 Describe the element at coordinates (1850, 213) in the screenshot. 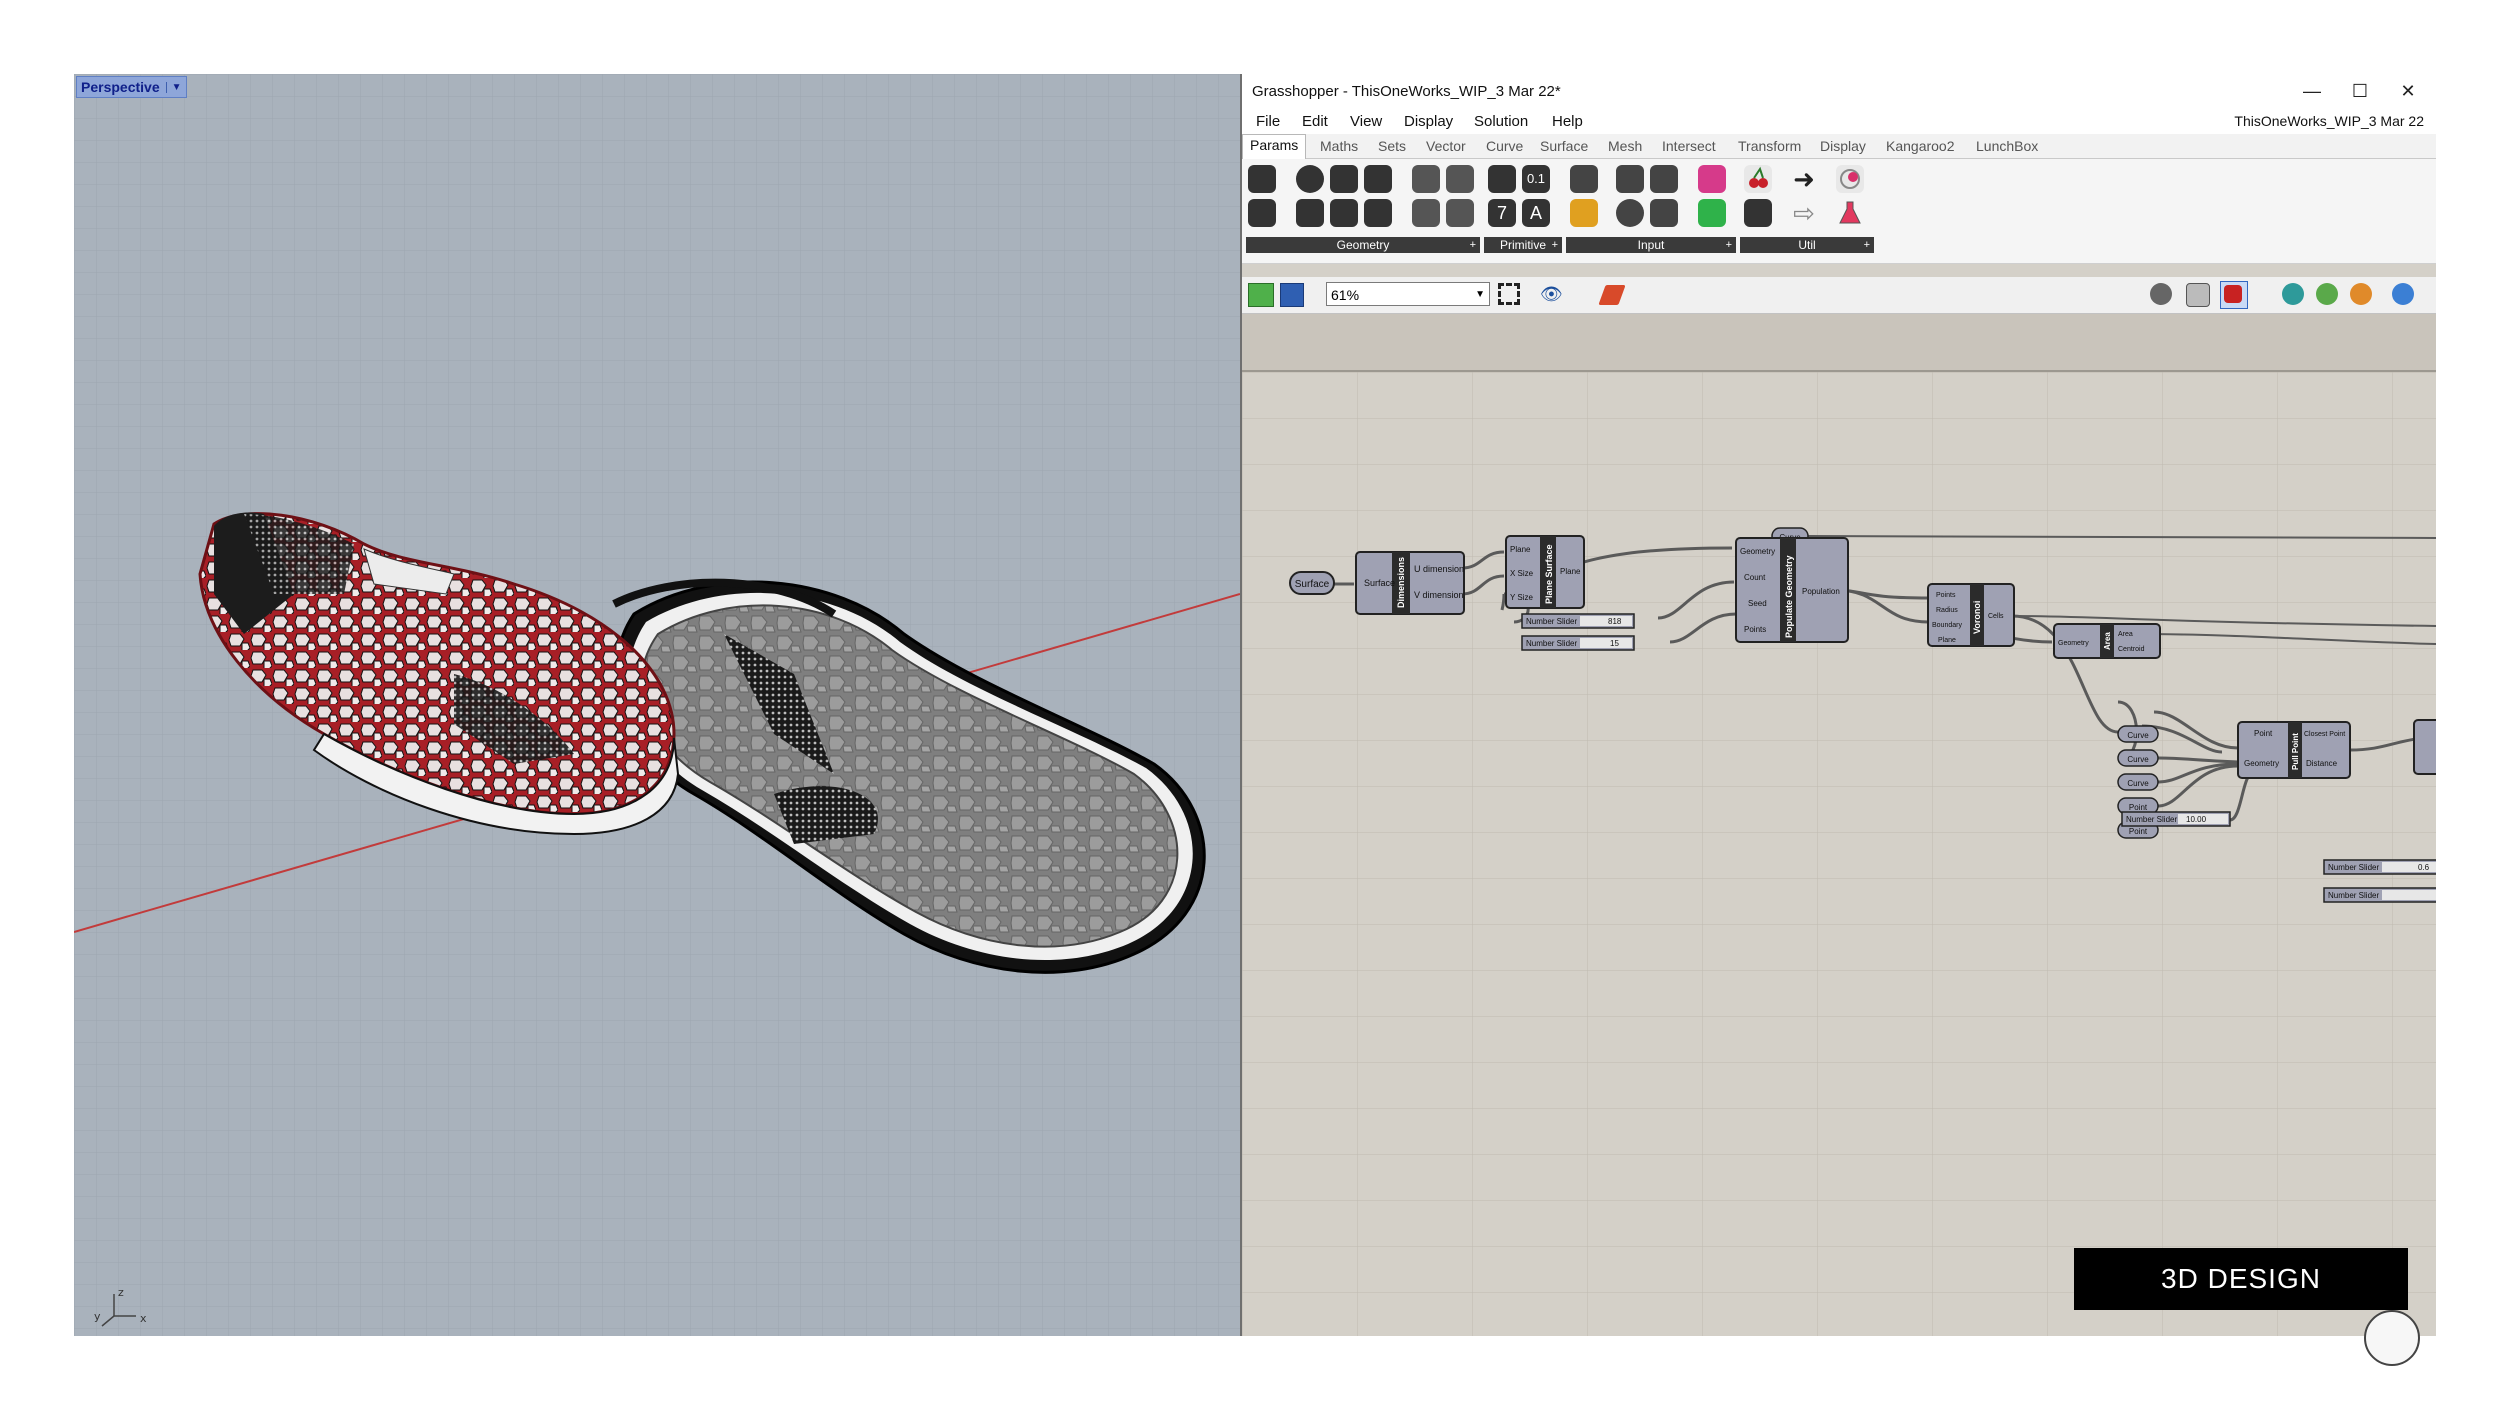

I see `flask-icon` at that location.